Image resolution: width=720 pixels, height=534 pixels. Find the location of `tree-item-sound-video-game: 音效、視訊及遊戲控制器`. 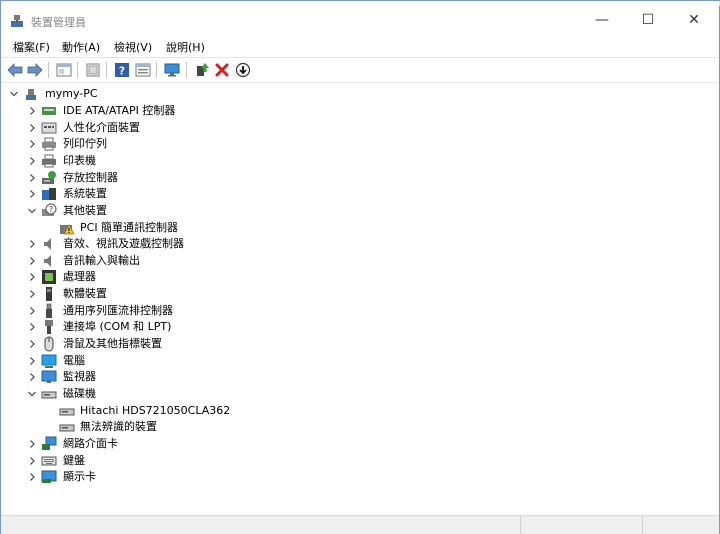

tree-item-sound-video-game: 音效、視訊及遊戲控制器 is located at coordinates (201, 244).